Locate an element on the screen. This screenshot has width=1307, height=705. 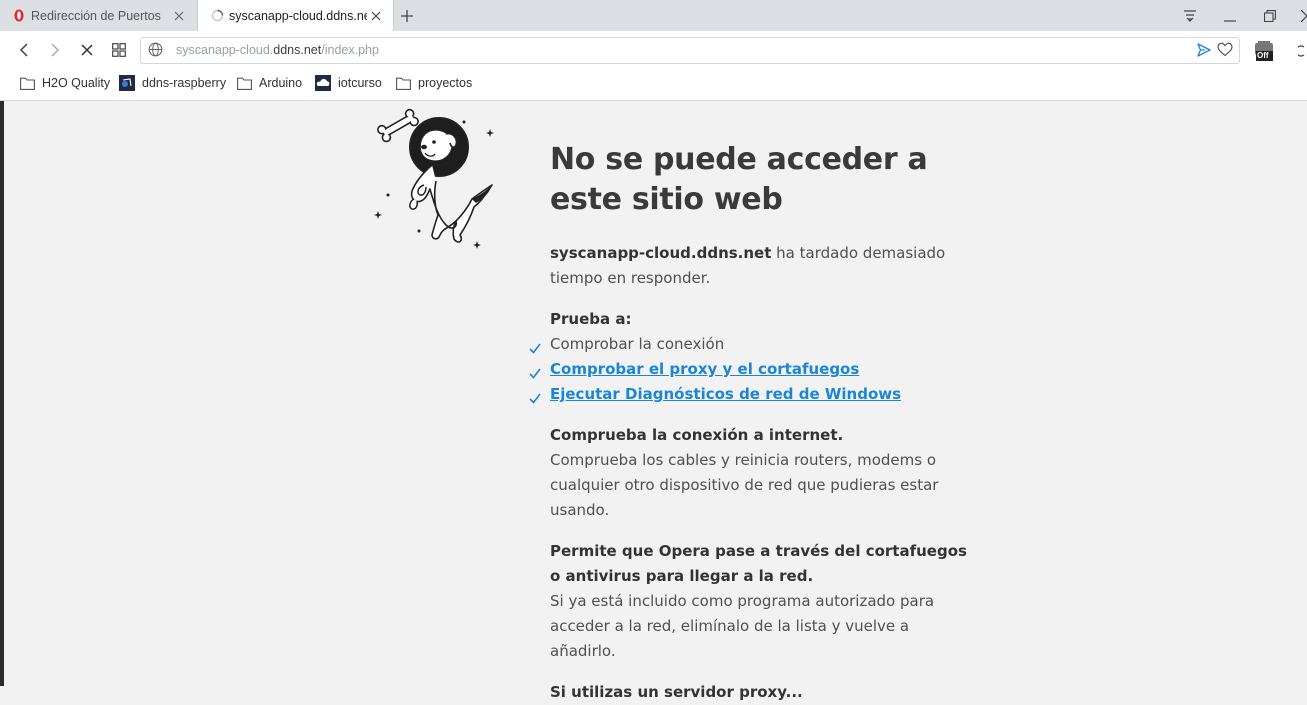
bookmark-label: proyectos is located at coordinates (445, 83).